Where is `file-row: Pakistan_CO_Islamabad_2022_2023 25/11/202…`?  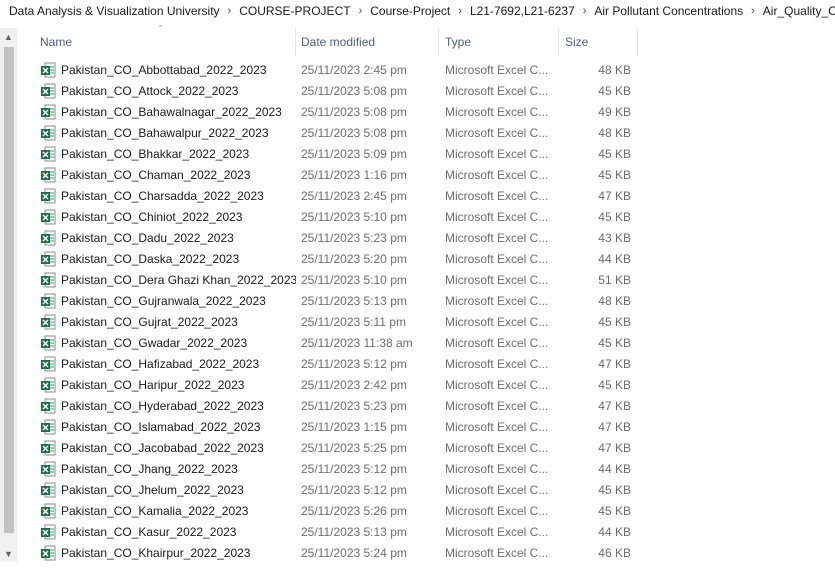 file-row: Pakistan_CO_Islamabad_2022_2023 25/11/202… is located at coordinates (337, 427).